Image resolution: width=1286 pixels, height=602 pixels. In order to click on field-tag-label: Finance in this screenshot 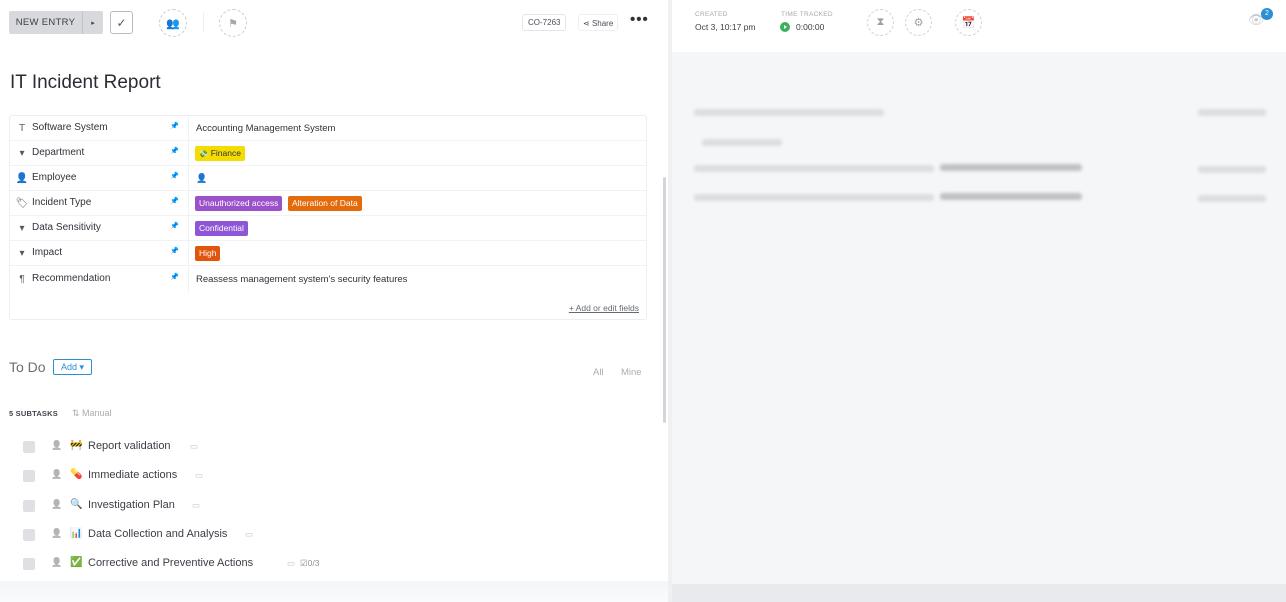, I will do `click(225, 153)`.